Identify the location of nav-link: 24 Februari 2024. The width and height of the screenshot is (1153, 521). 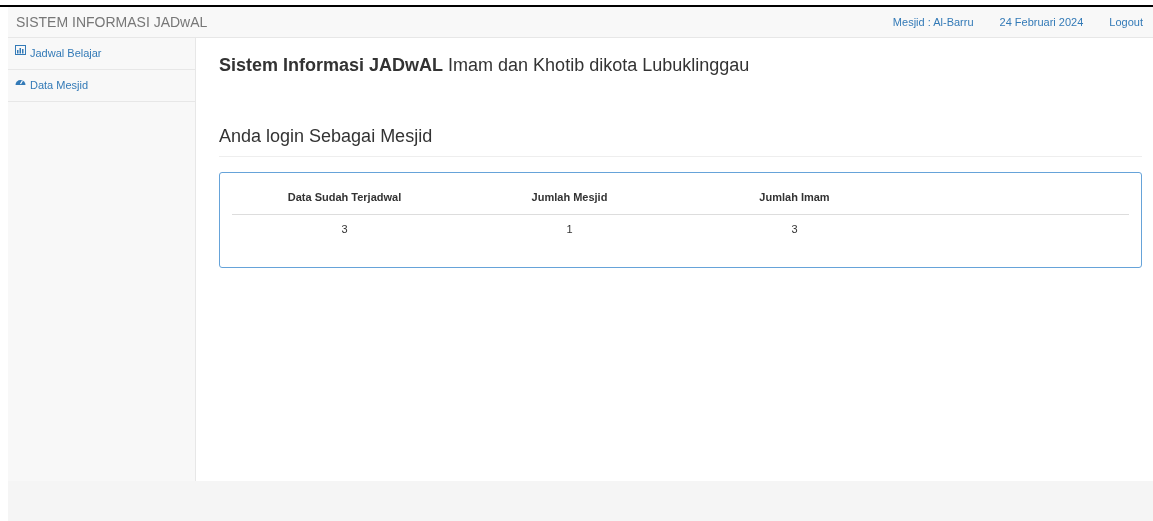
(1041, 22).